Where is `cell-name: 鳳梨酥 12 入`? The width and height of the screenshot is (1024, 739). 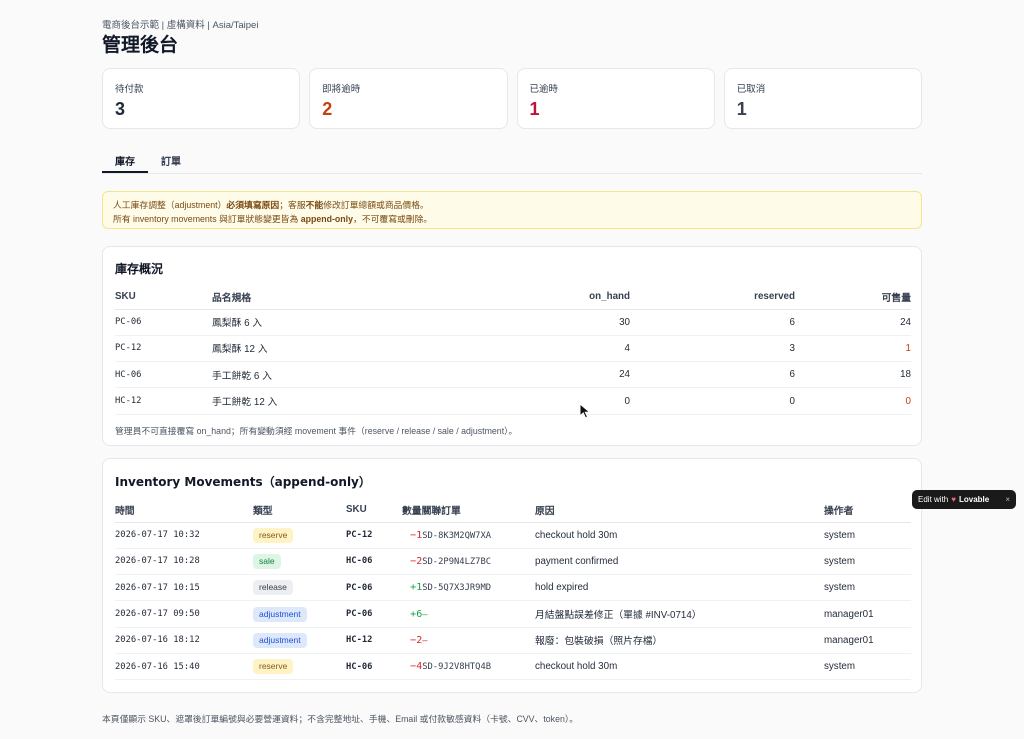 cell-name: 鳳梨酥 12 入 is located at coordinates (327, 349).